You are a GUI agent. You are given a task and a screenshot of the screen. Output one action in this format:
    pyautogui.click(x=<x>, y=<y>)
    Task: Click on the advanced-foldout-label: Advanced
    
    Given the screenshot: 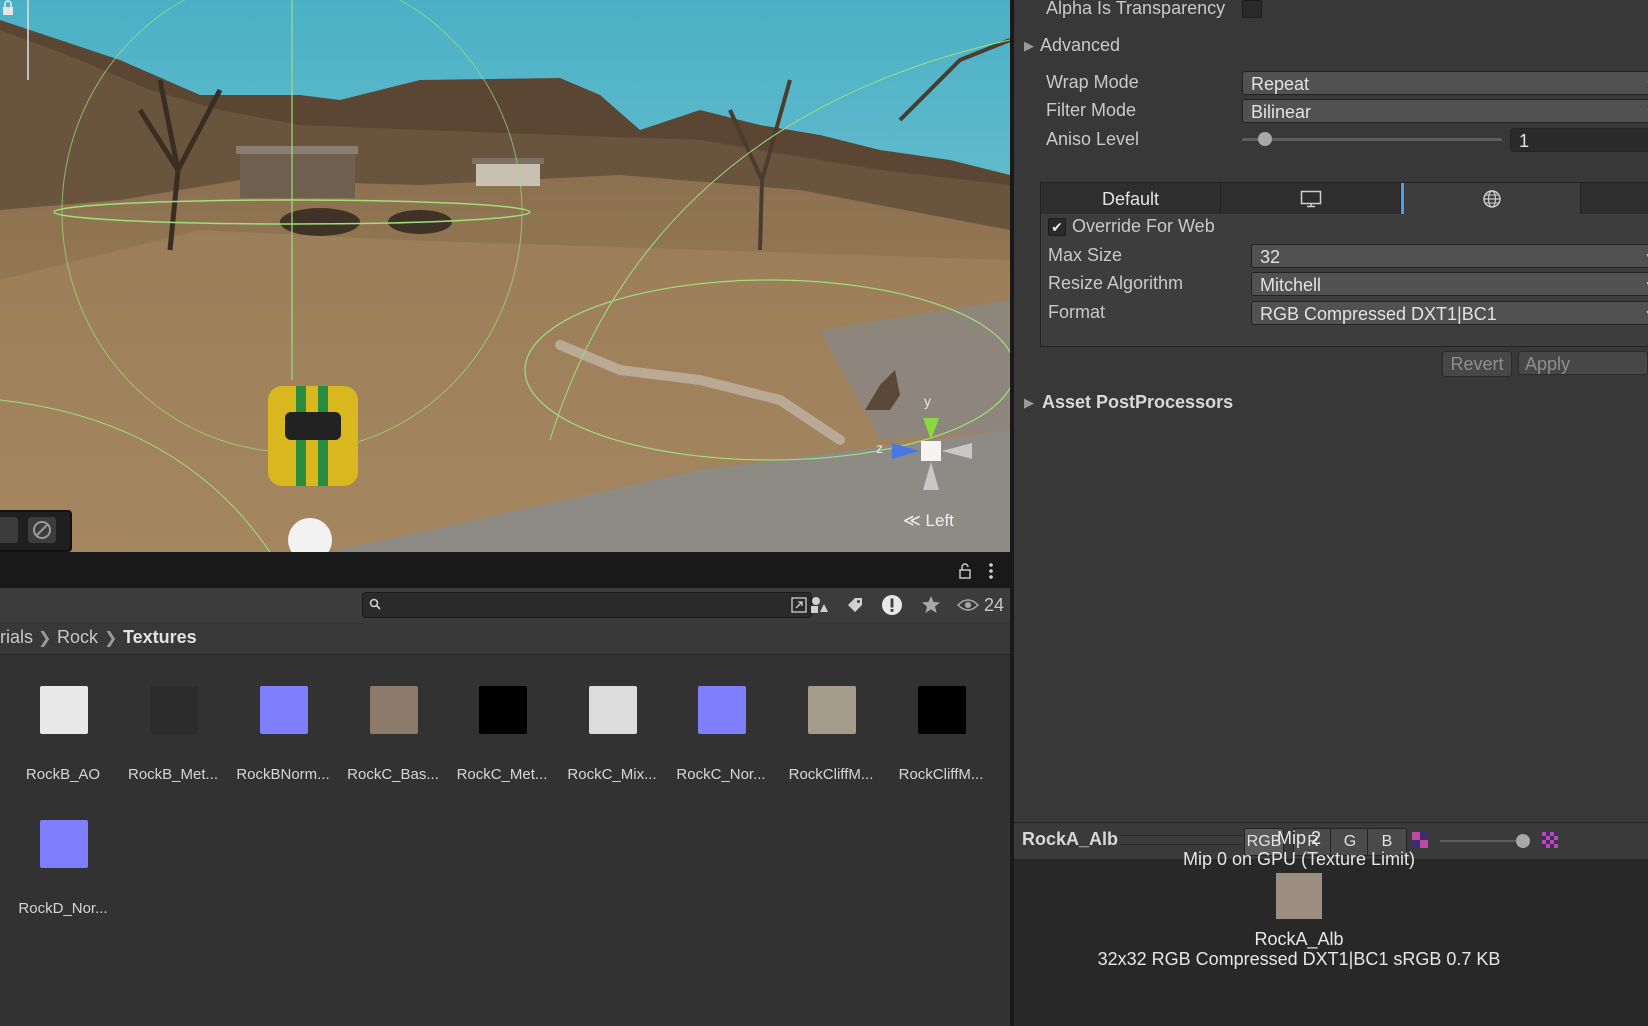 What is the action you would take?
    pyautogui.click(x=1080, y=45)
    